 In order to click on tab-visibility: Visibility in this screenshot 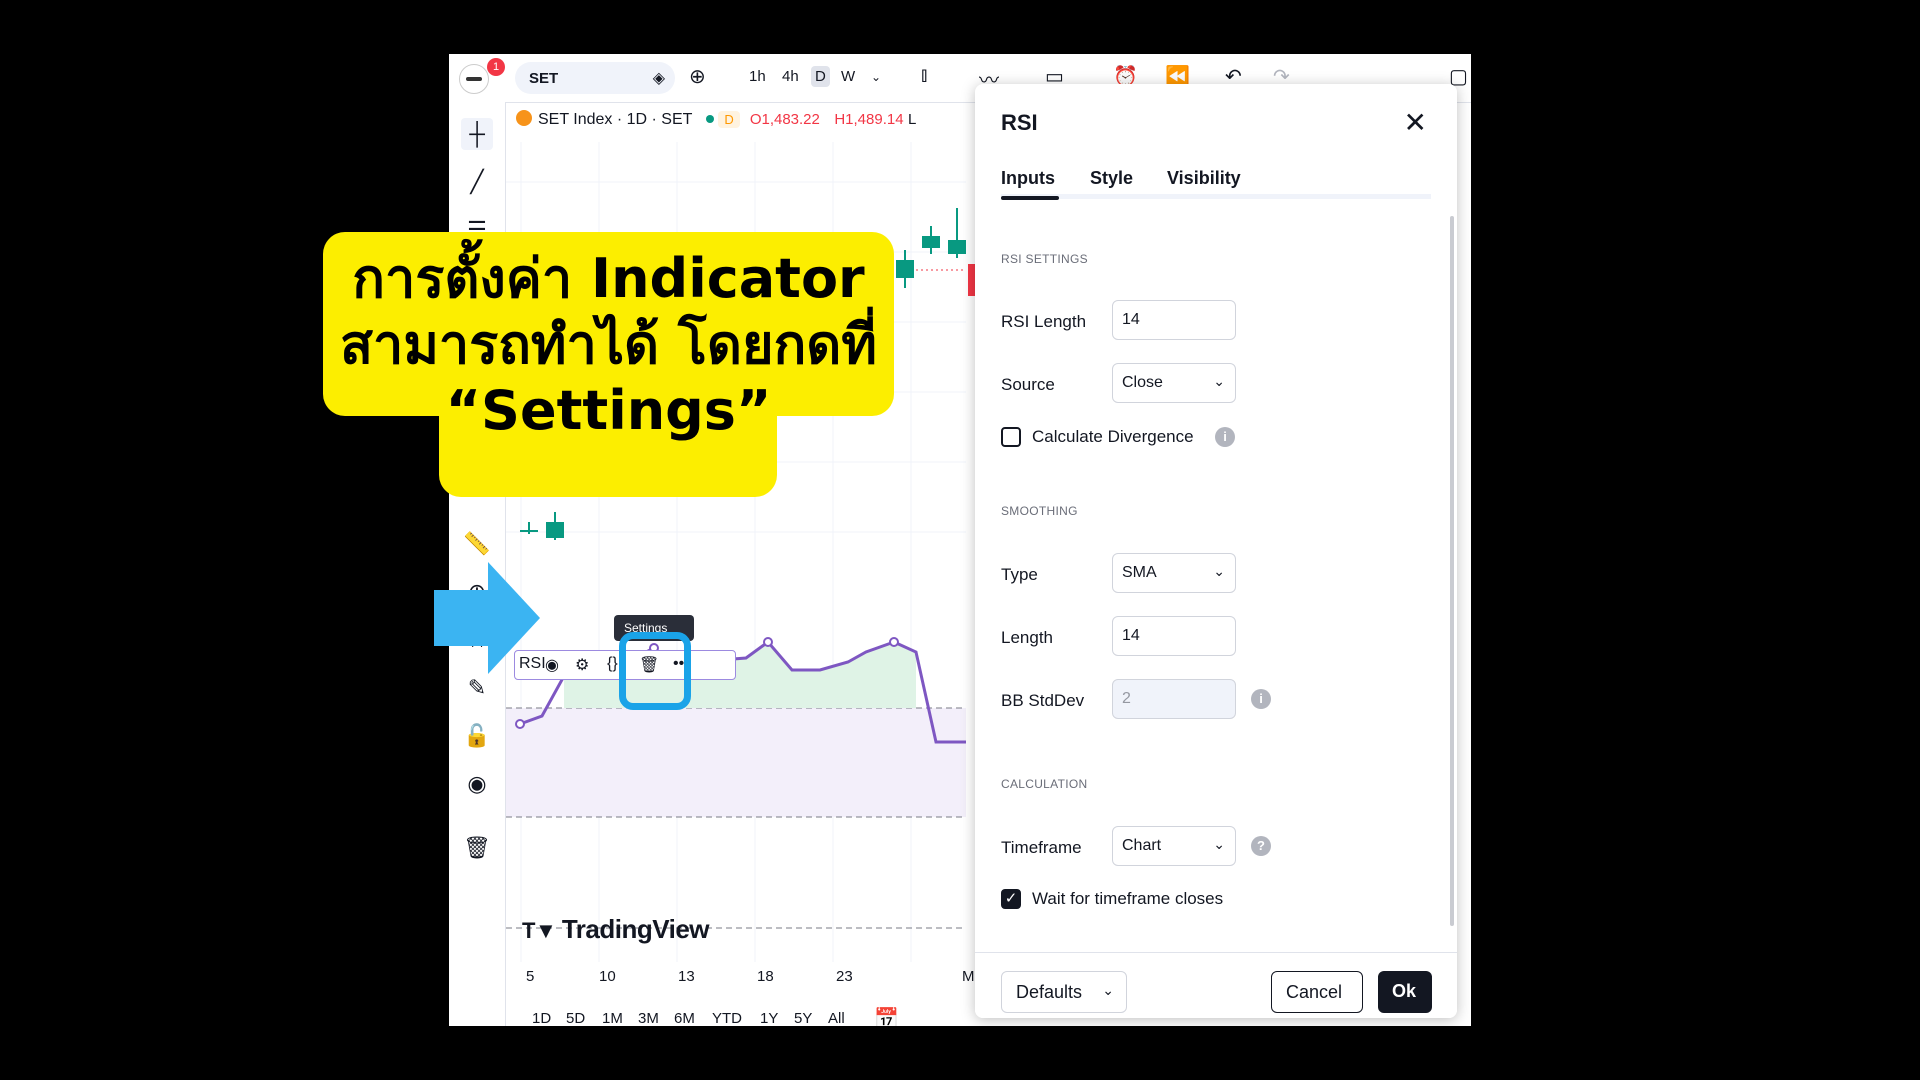, I will do `click(1204, 178)`.